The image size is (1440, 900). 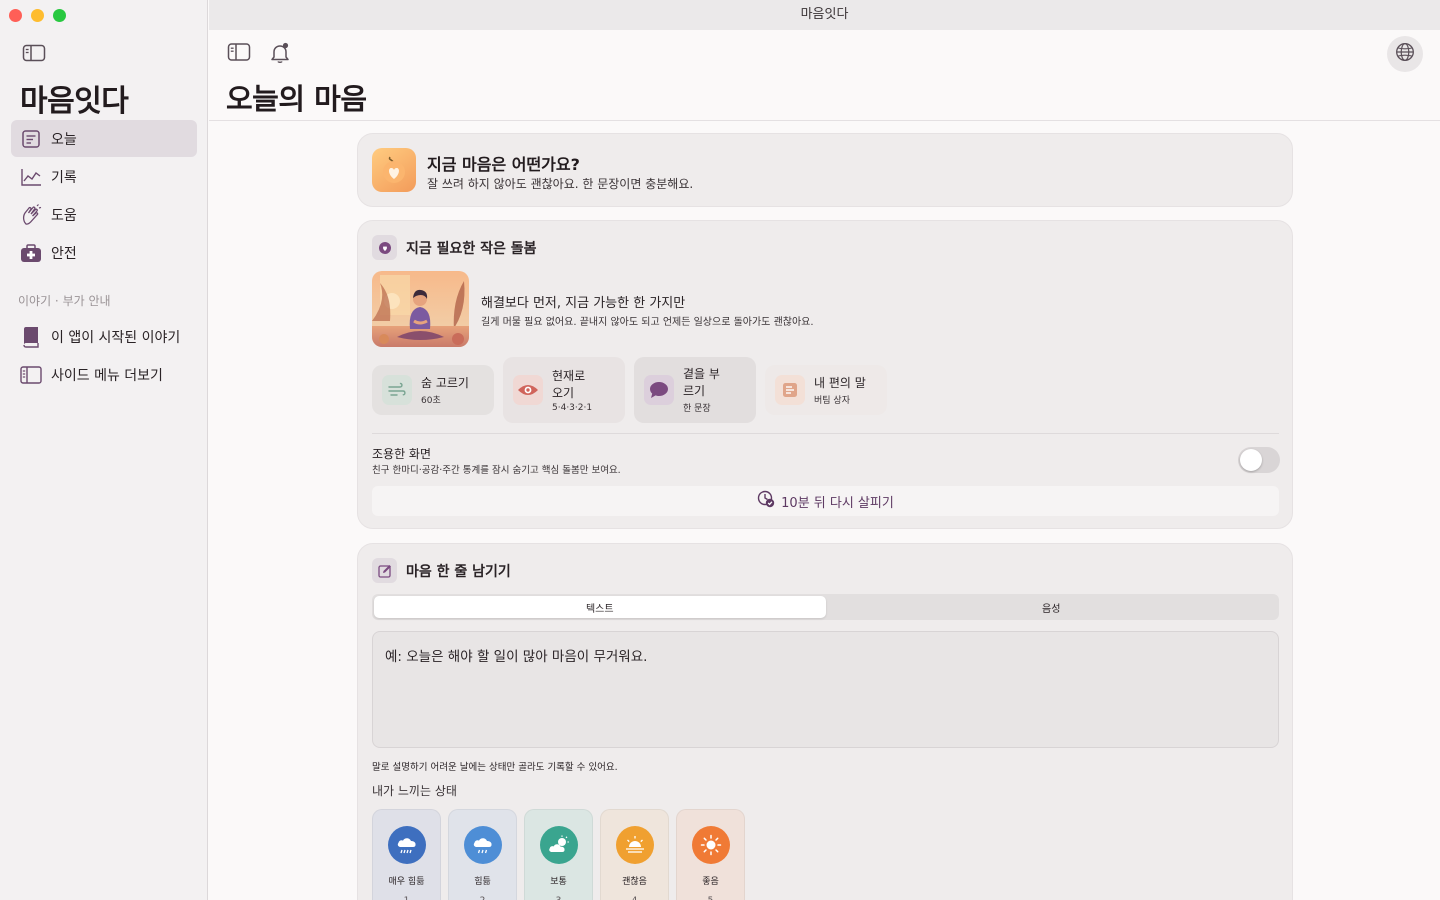 I want to click on sunrise-icon, so click(x=634, y=845).